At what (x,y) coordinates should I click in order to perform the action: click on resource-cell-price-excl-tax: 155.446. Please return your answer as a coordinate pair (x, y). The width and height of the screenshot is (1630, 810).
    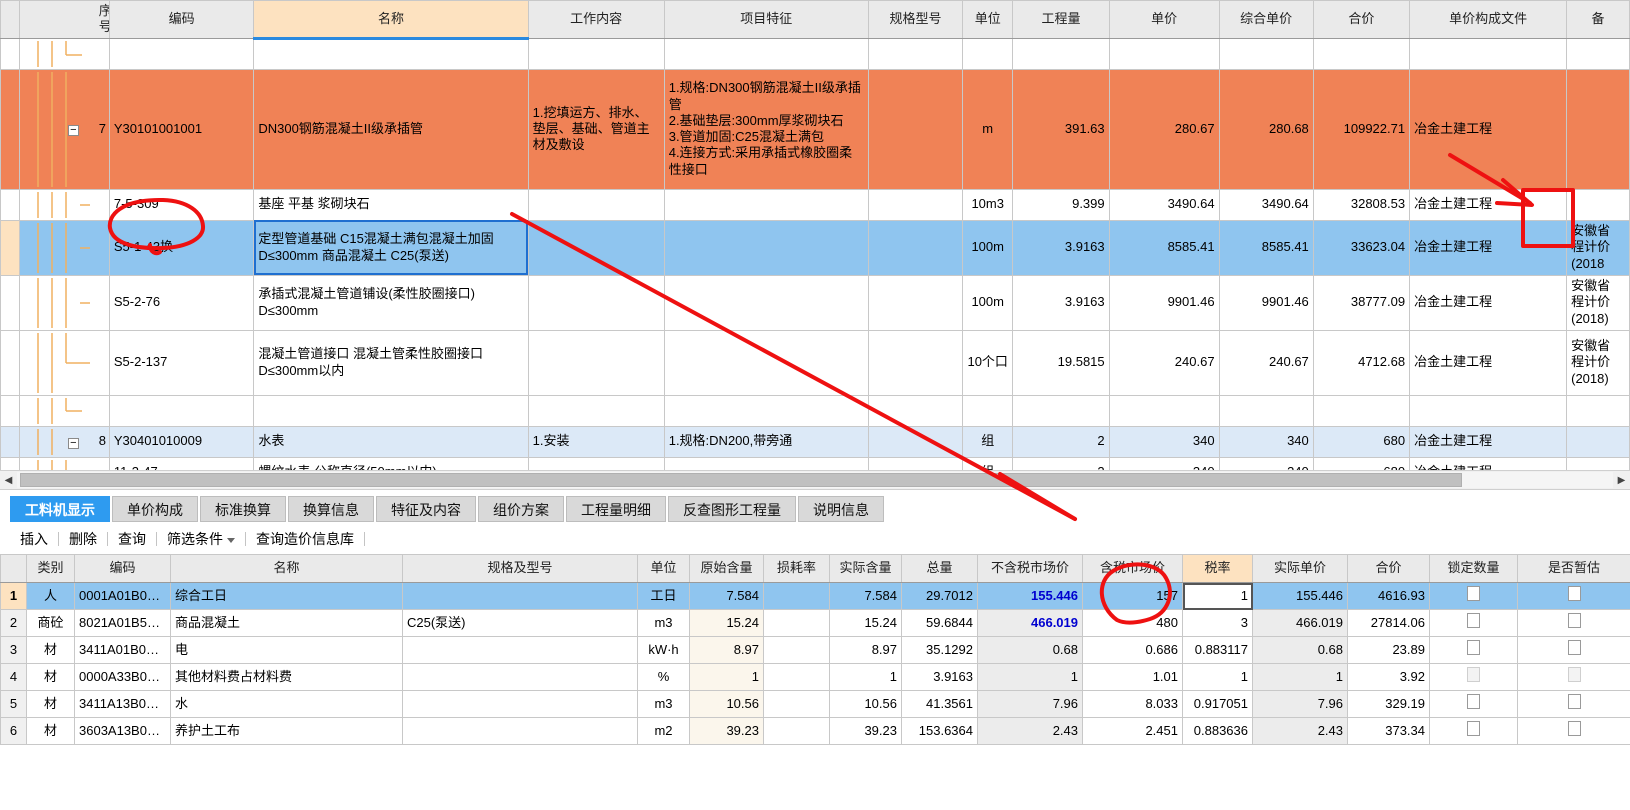
    Looking at the image, I should click on (1030, 596).